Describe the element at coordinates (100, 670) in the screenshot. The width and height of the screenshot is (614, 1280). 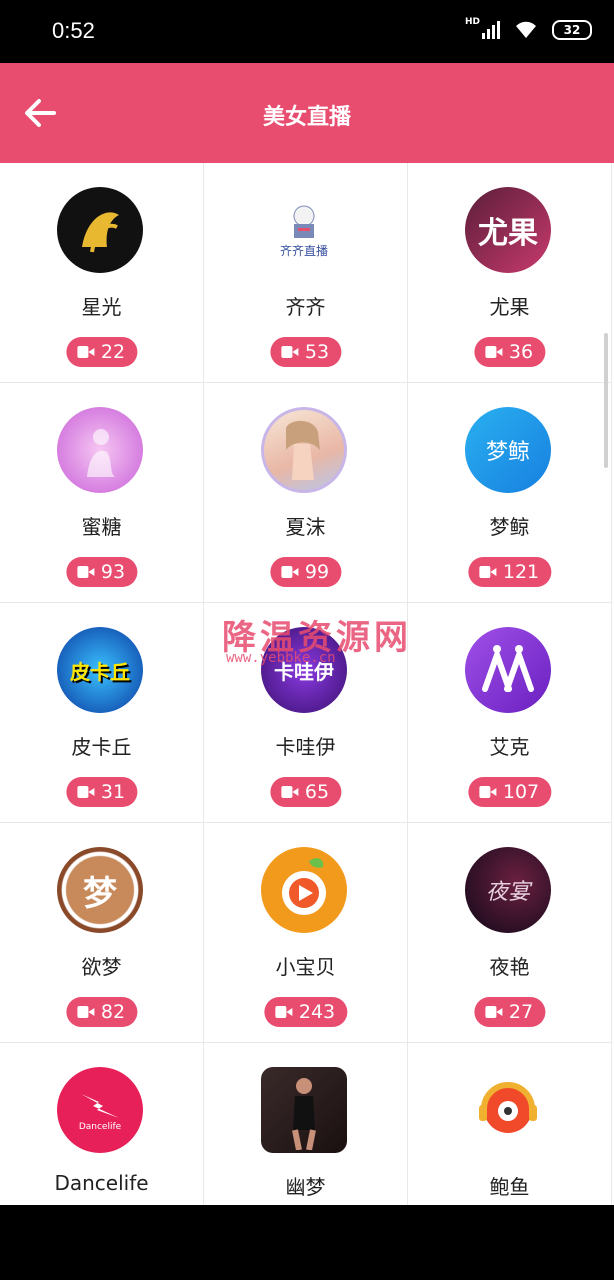
I see `pikaqiu-logo-icon: 皮卡丘` at that location.